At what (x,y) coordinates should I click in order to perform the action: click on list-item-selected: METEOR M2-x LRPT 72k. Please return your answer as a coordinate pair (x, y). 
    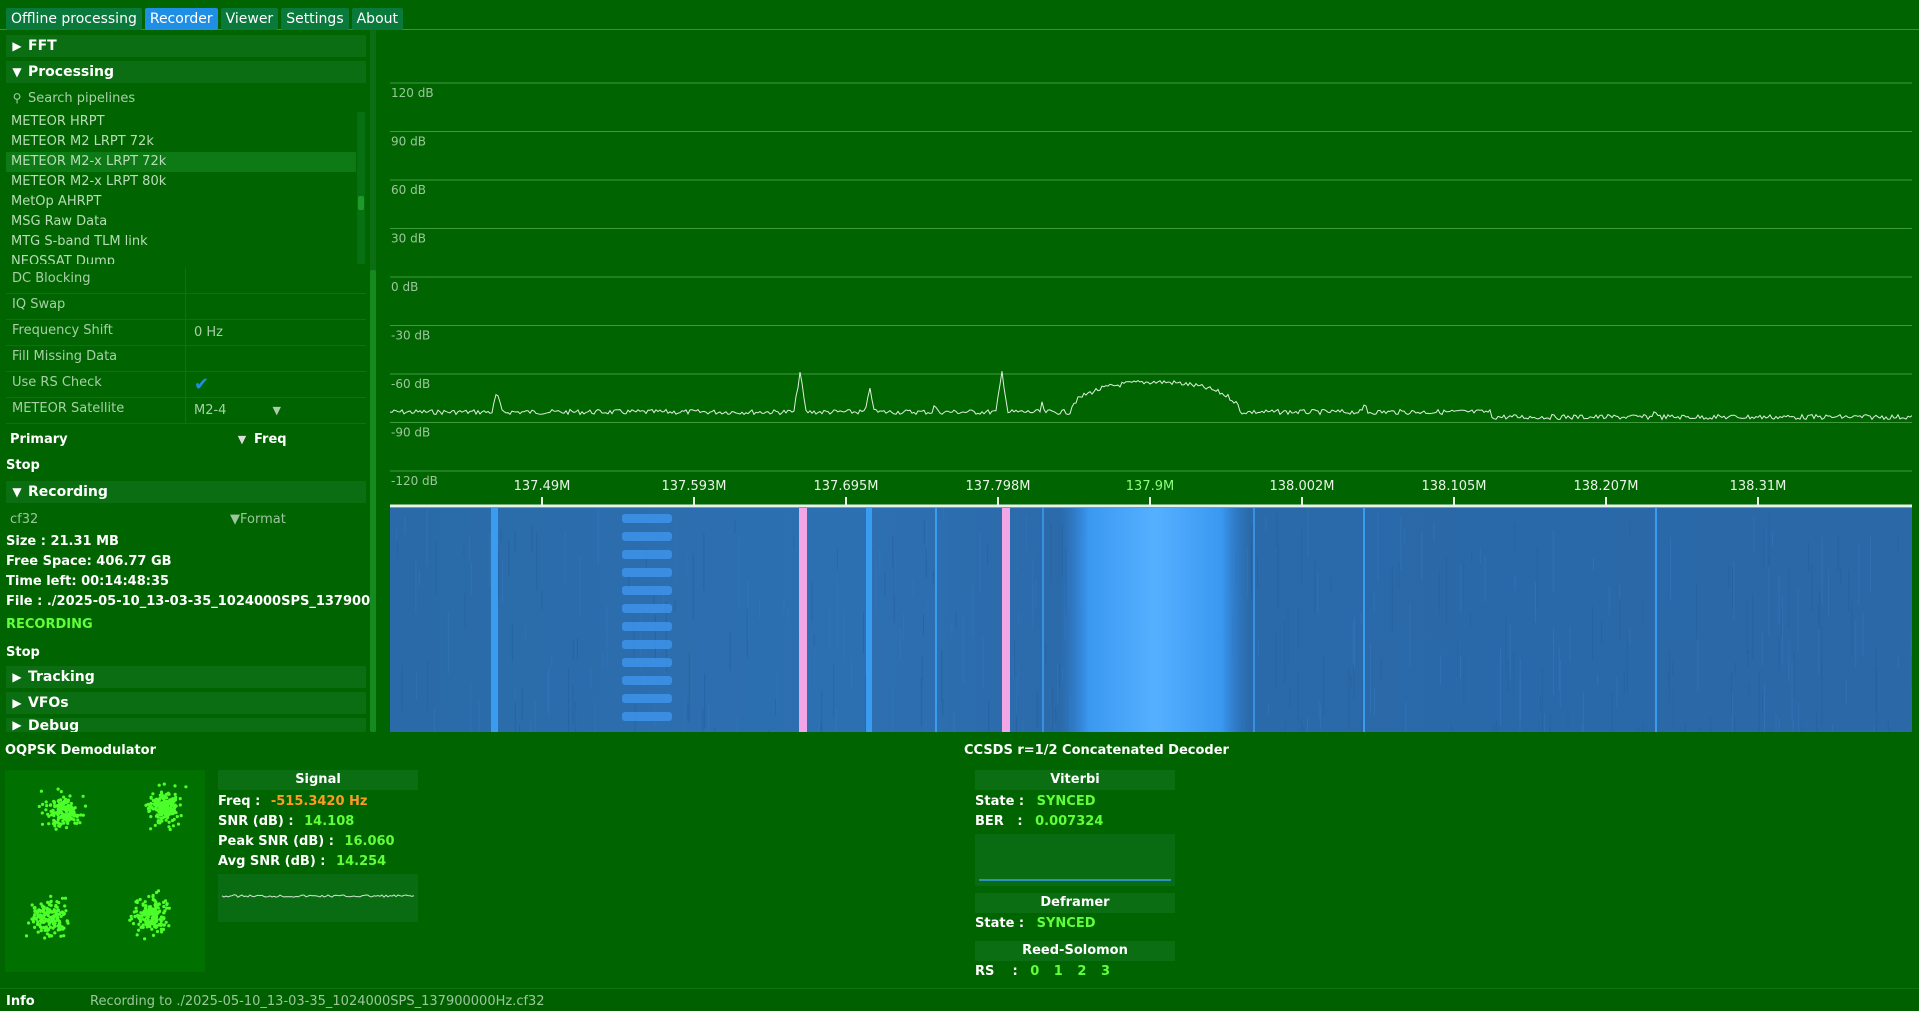
    Looking at the image, I should click on (181, 162).